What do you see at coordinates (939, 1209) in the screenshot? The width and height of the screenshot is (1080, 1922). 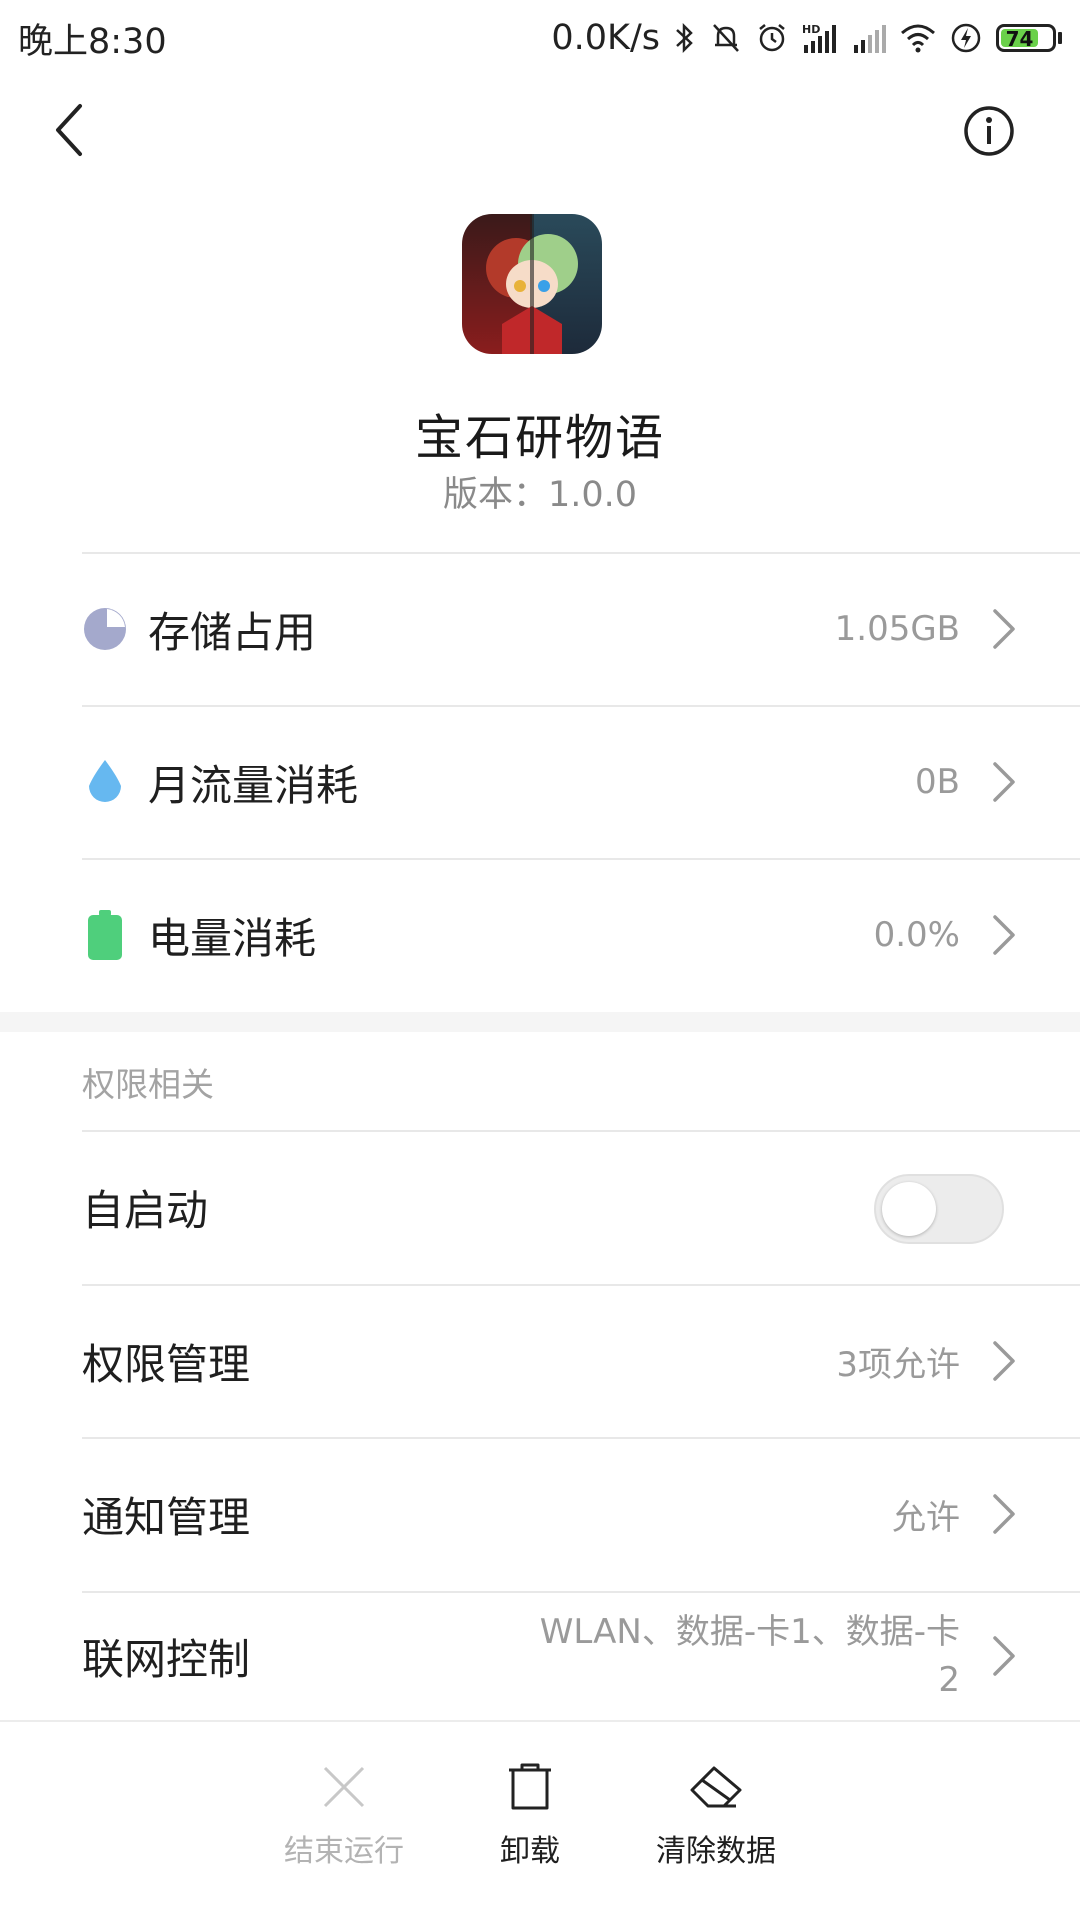 I see `autostart-toggle` at bounding box center [939, 1209].